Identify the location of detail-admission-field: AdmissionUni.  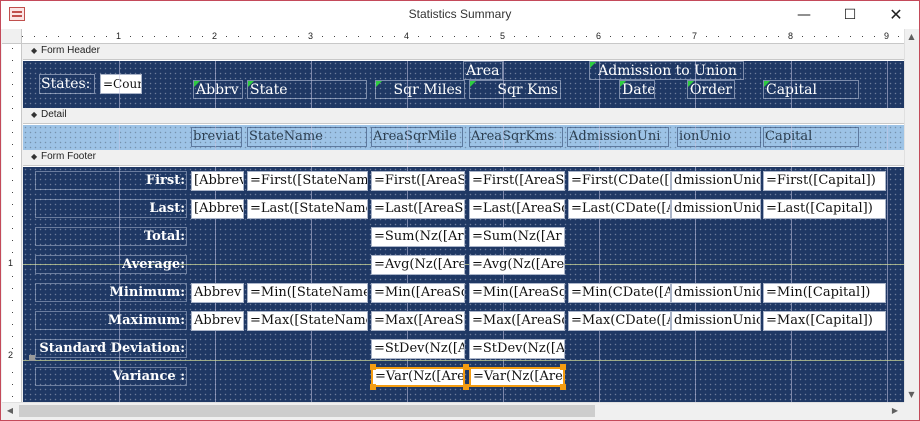
(618, 137).